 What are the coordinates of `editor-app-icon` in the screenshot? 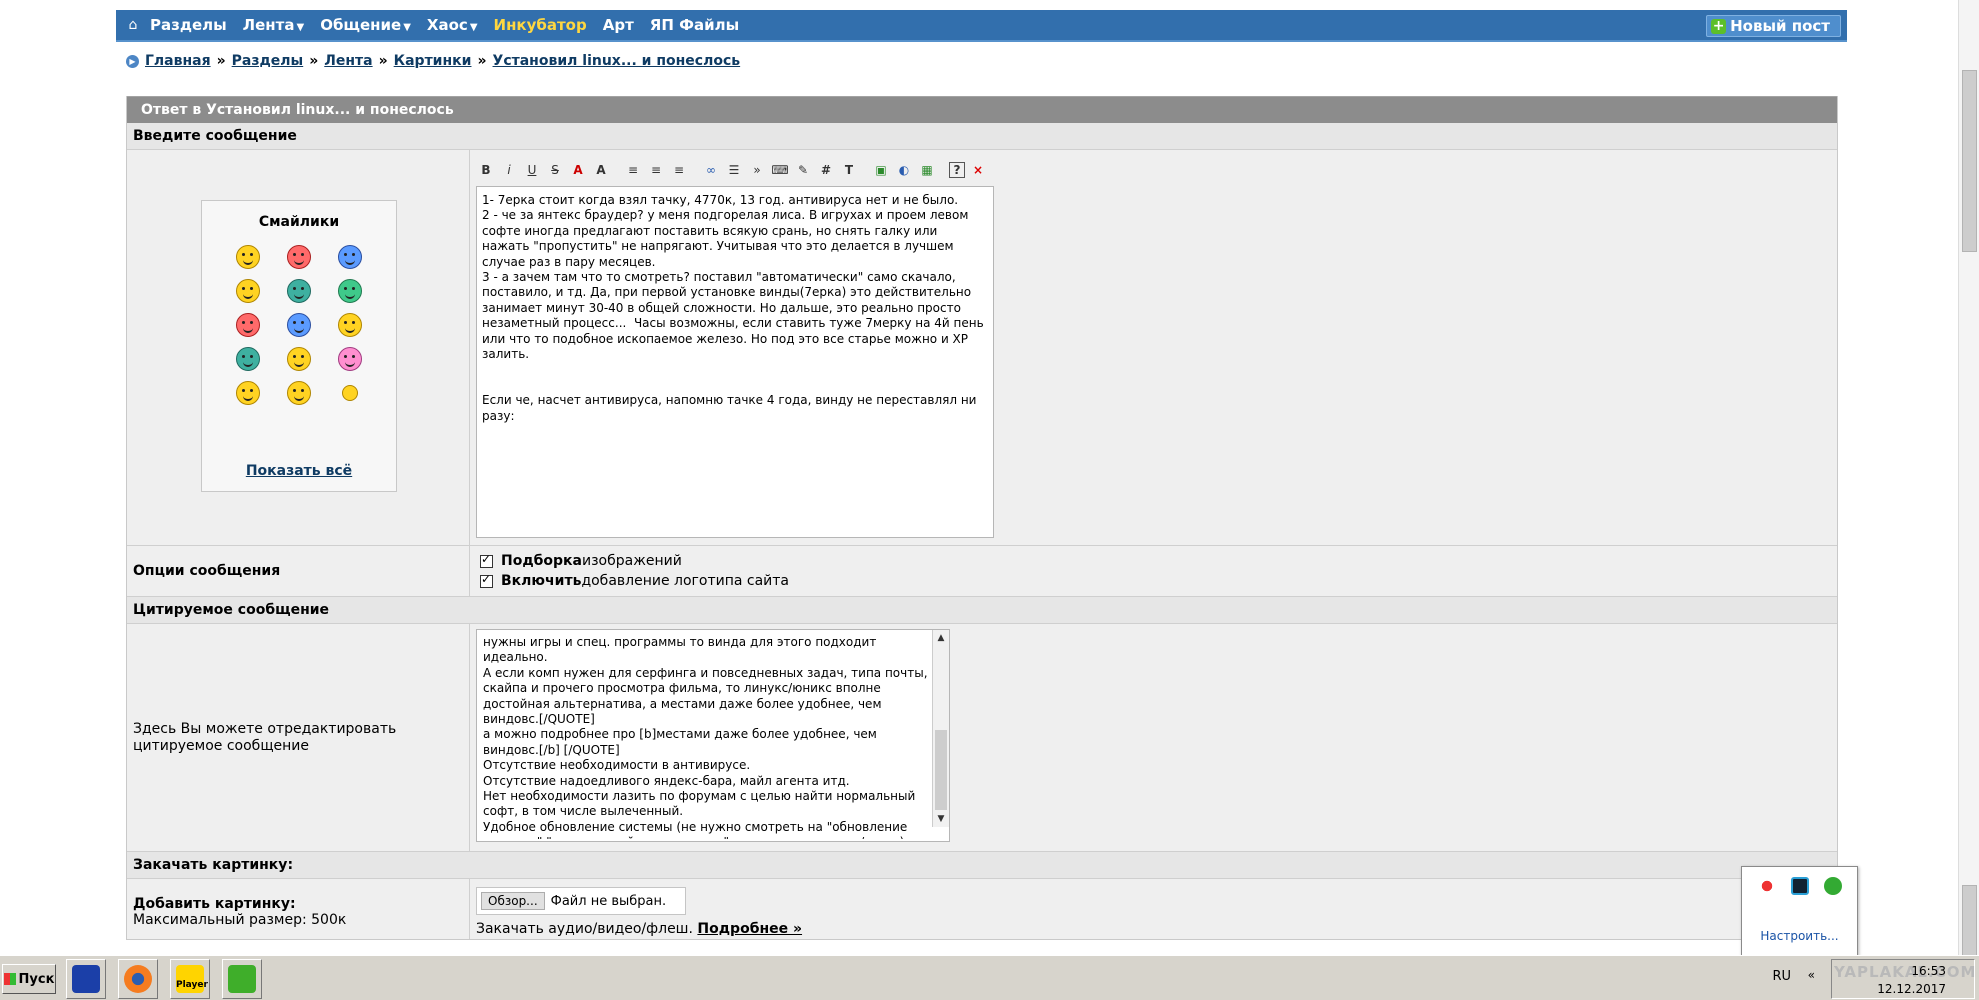 It's located at (242, 979).